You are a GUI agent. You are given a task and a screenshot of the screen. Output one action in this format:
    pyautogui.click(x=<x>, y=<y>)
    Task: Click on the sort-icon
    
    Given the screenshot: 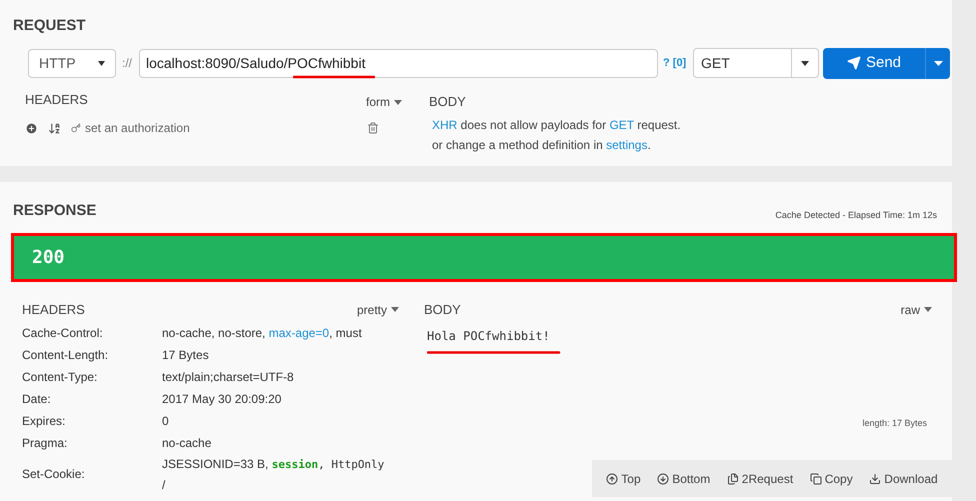 What is the action you would take?
    pyautogui.click(x=54, y=128)
    